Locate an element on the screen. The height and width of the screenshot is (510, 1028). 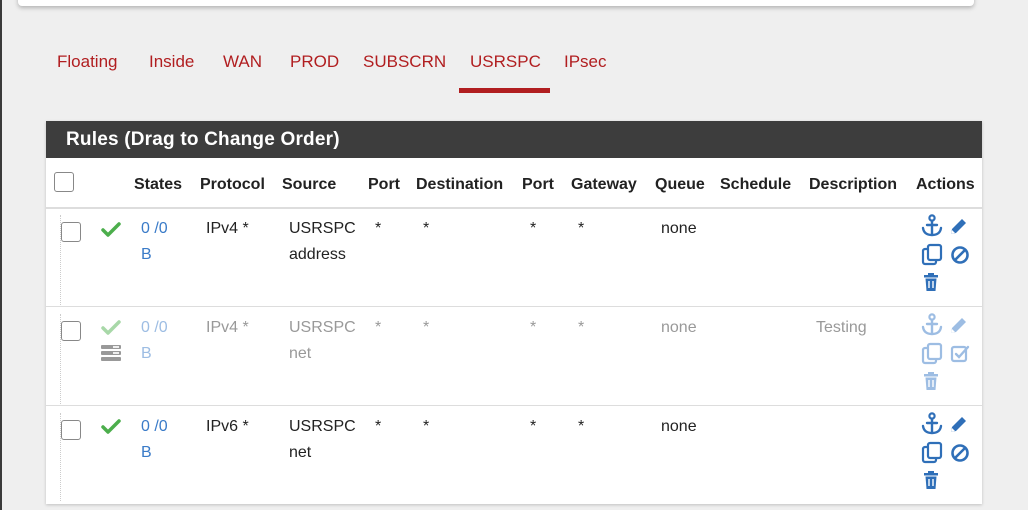
tab-floating: Floating is located at coordinates (87, 62).